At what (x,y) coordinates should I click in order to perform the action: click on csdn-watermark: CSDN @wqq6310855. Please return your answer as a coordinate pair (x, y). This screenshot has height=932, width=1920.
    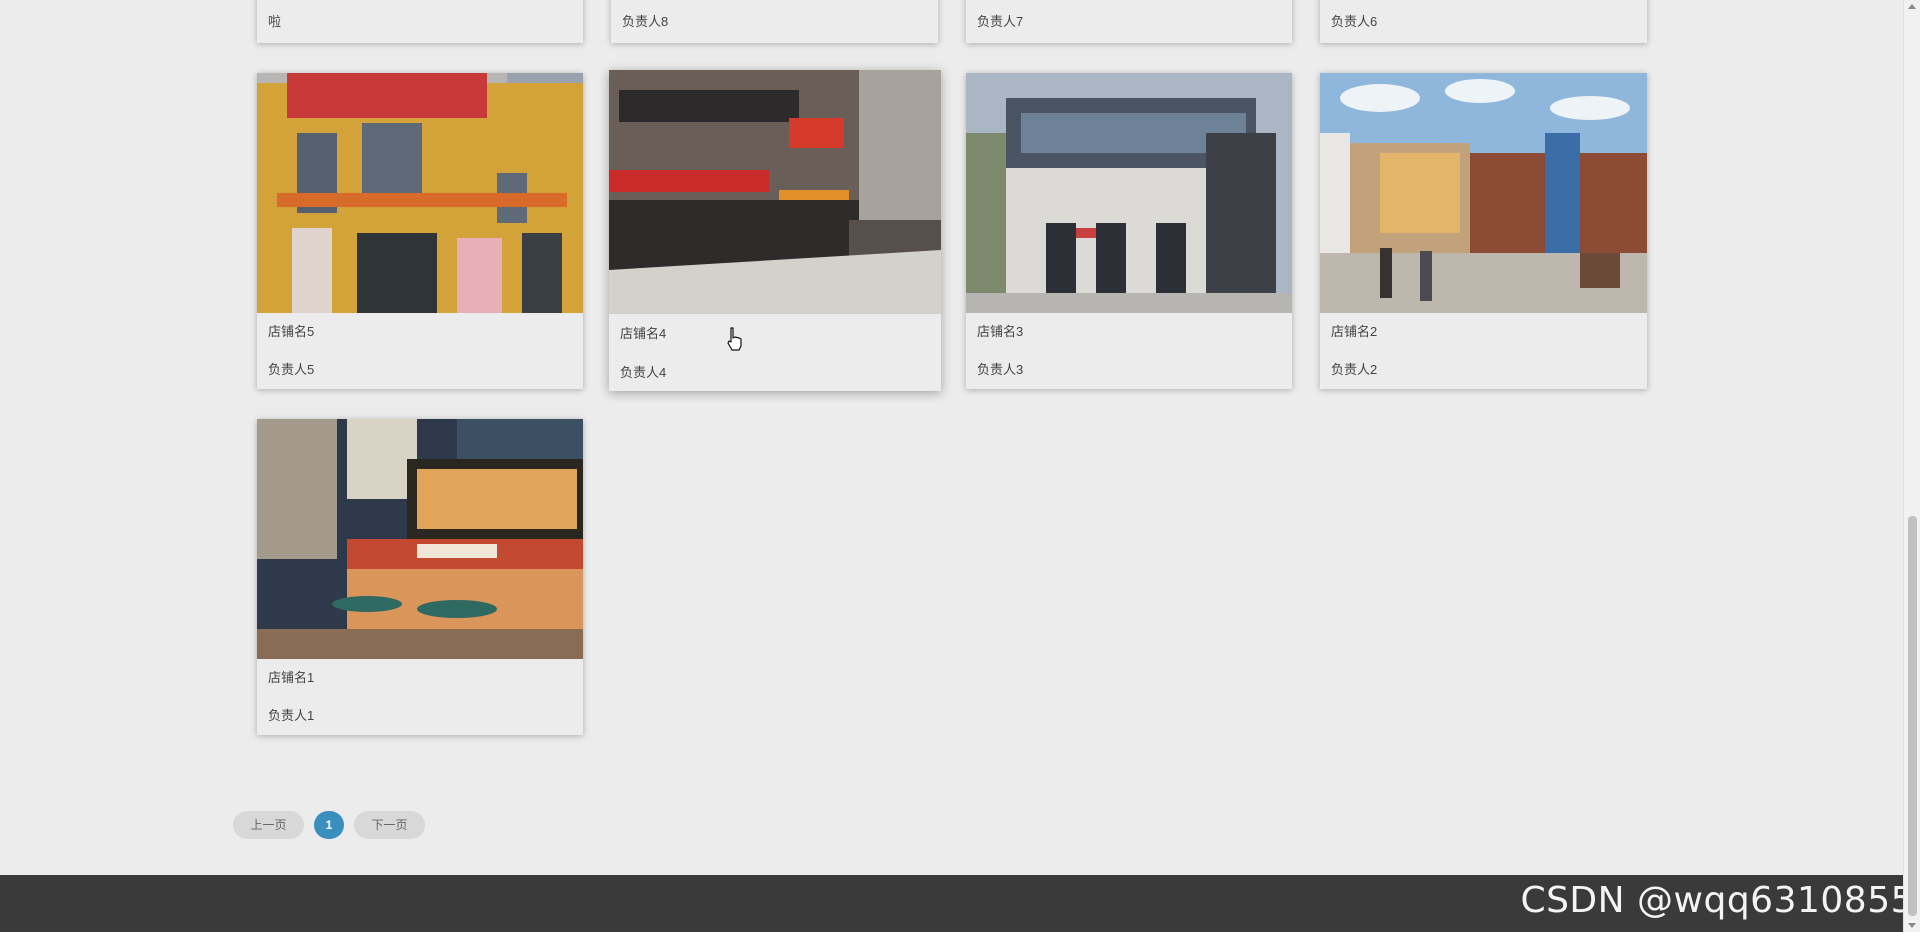
    Looking at the image, I should click on (1717, 900).